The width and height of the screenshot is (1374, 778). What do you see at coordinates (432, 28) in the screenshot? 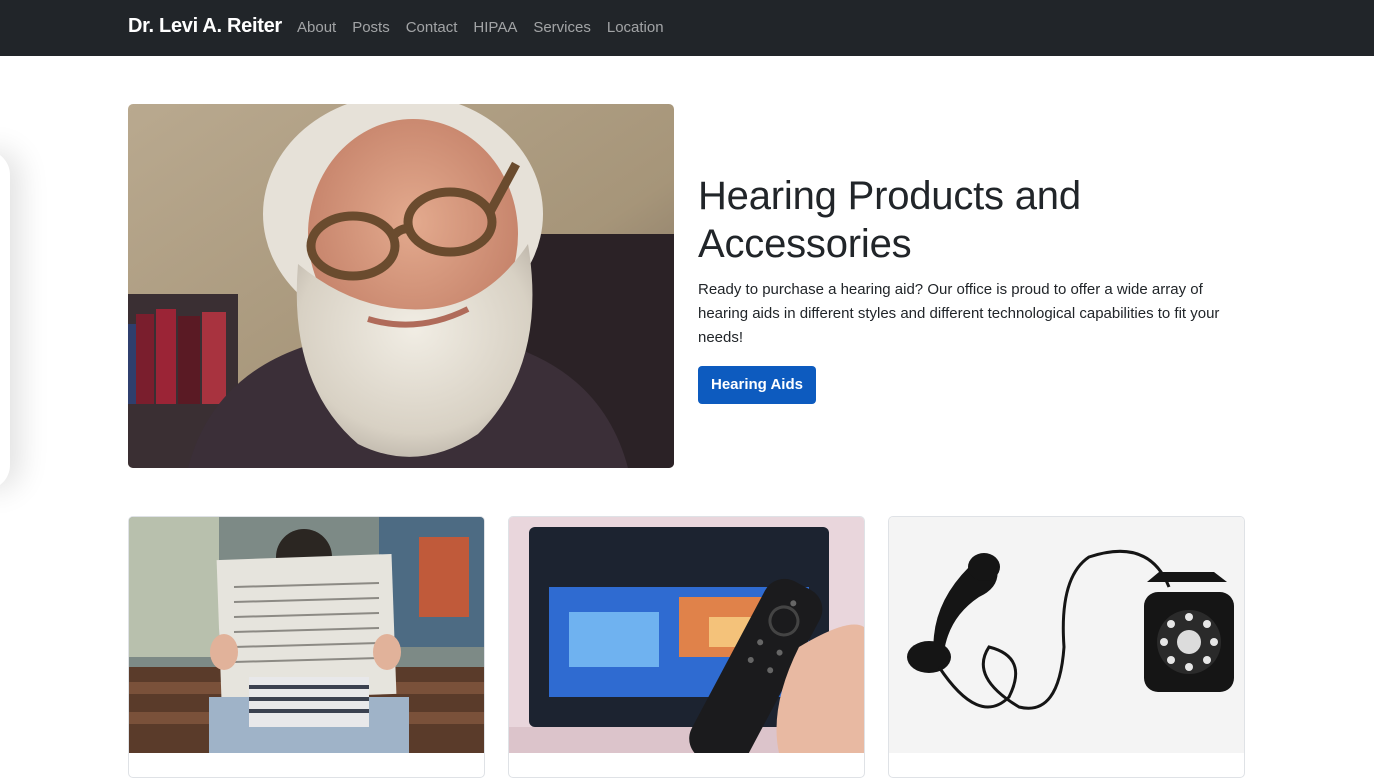
I see `nav-link-contact: Contact` at bounding box center [432, 28].